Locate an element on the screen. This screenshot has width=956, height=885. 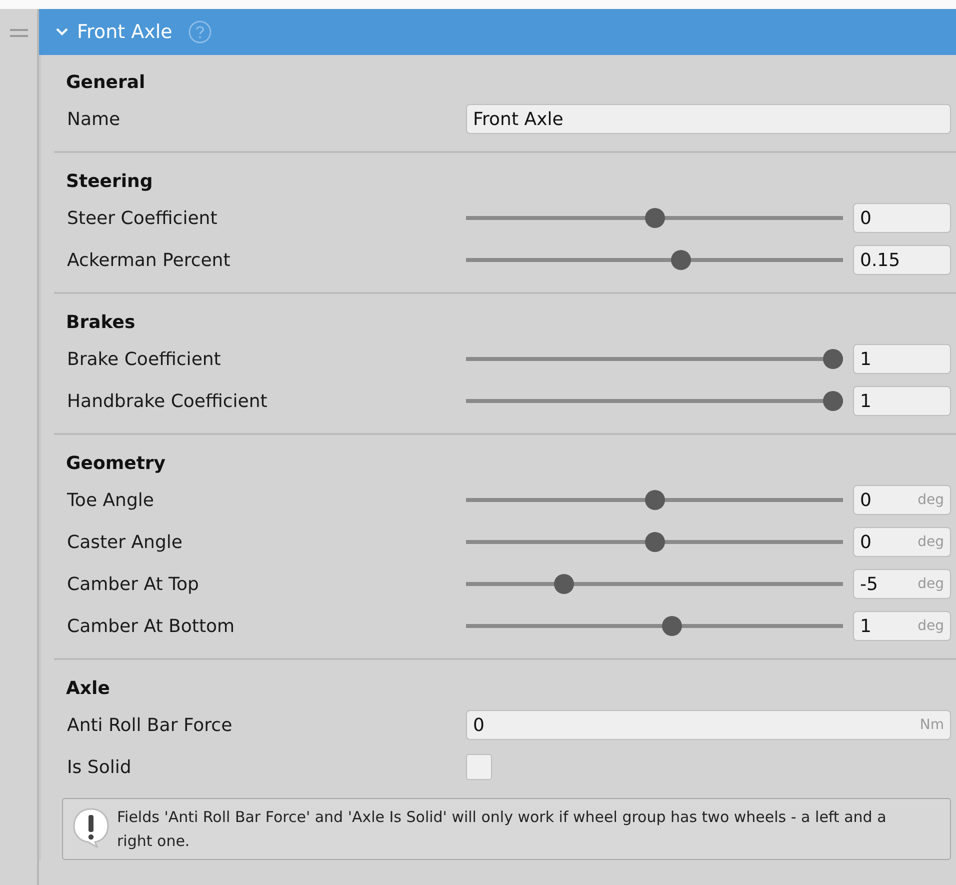
input-field: 0 Nm is located at coordinates (708, 725).